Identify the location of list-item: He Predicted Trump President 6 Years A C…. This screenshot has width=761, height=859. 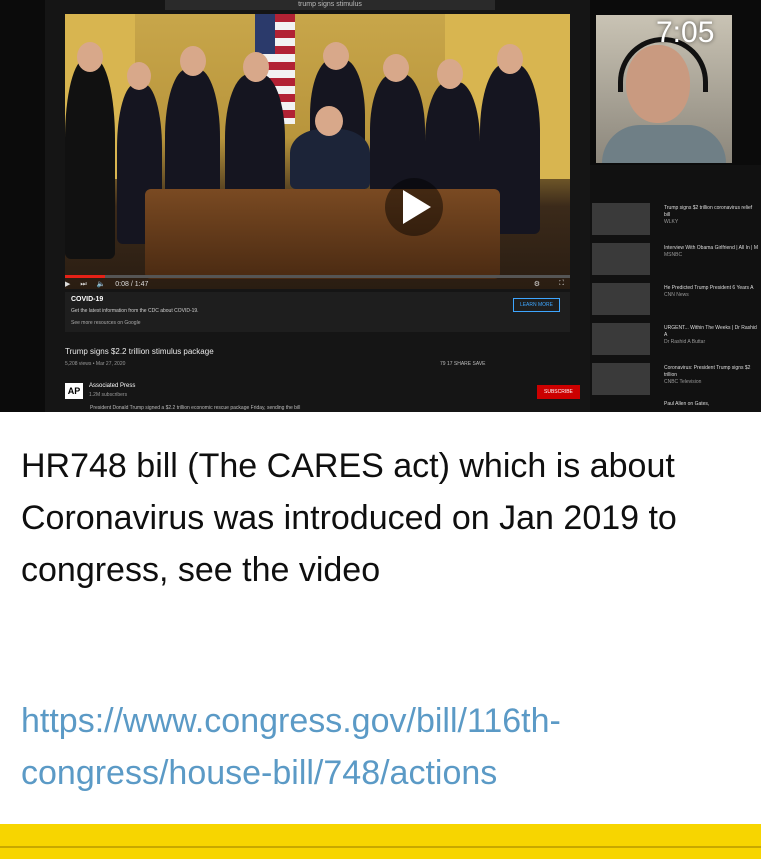
(675, 299).